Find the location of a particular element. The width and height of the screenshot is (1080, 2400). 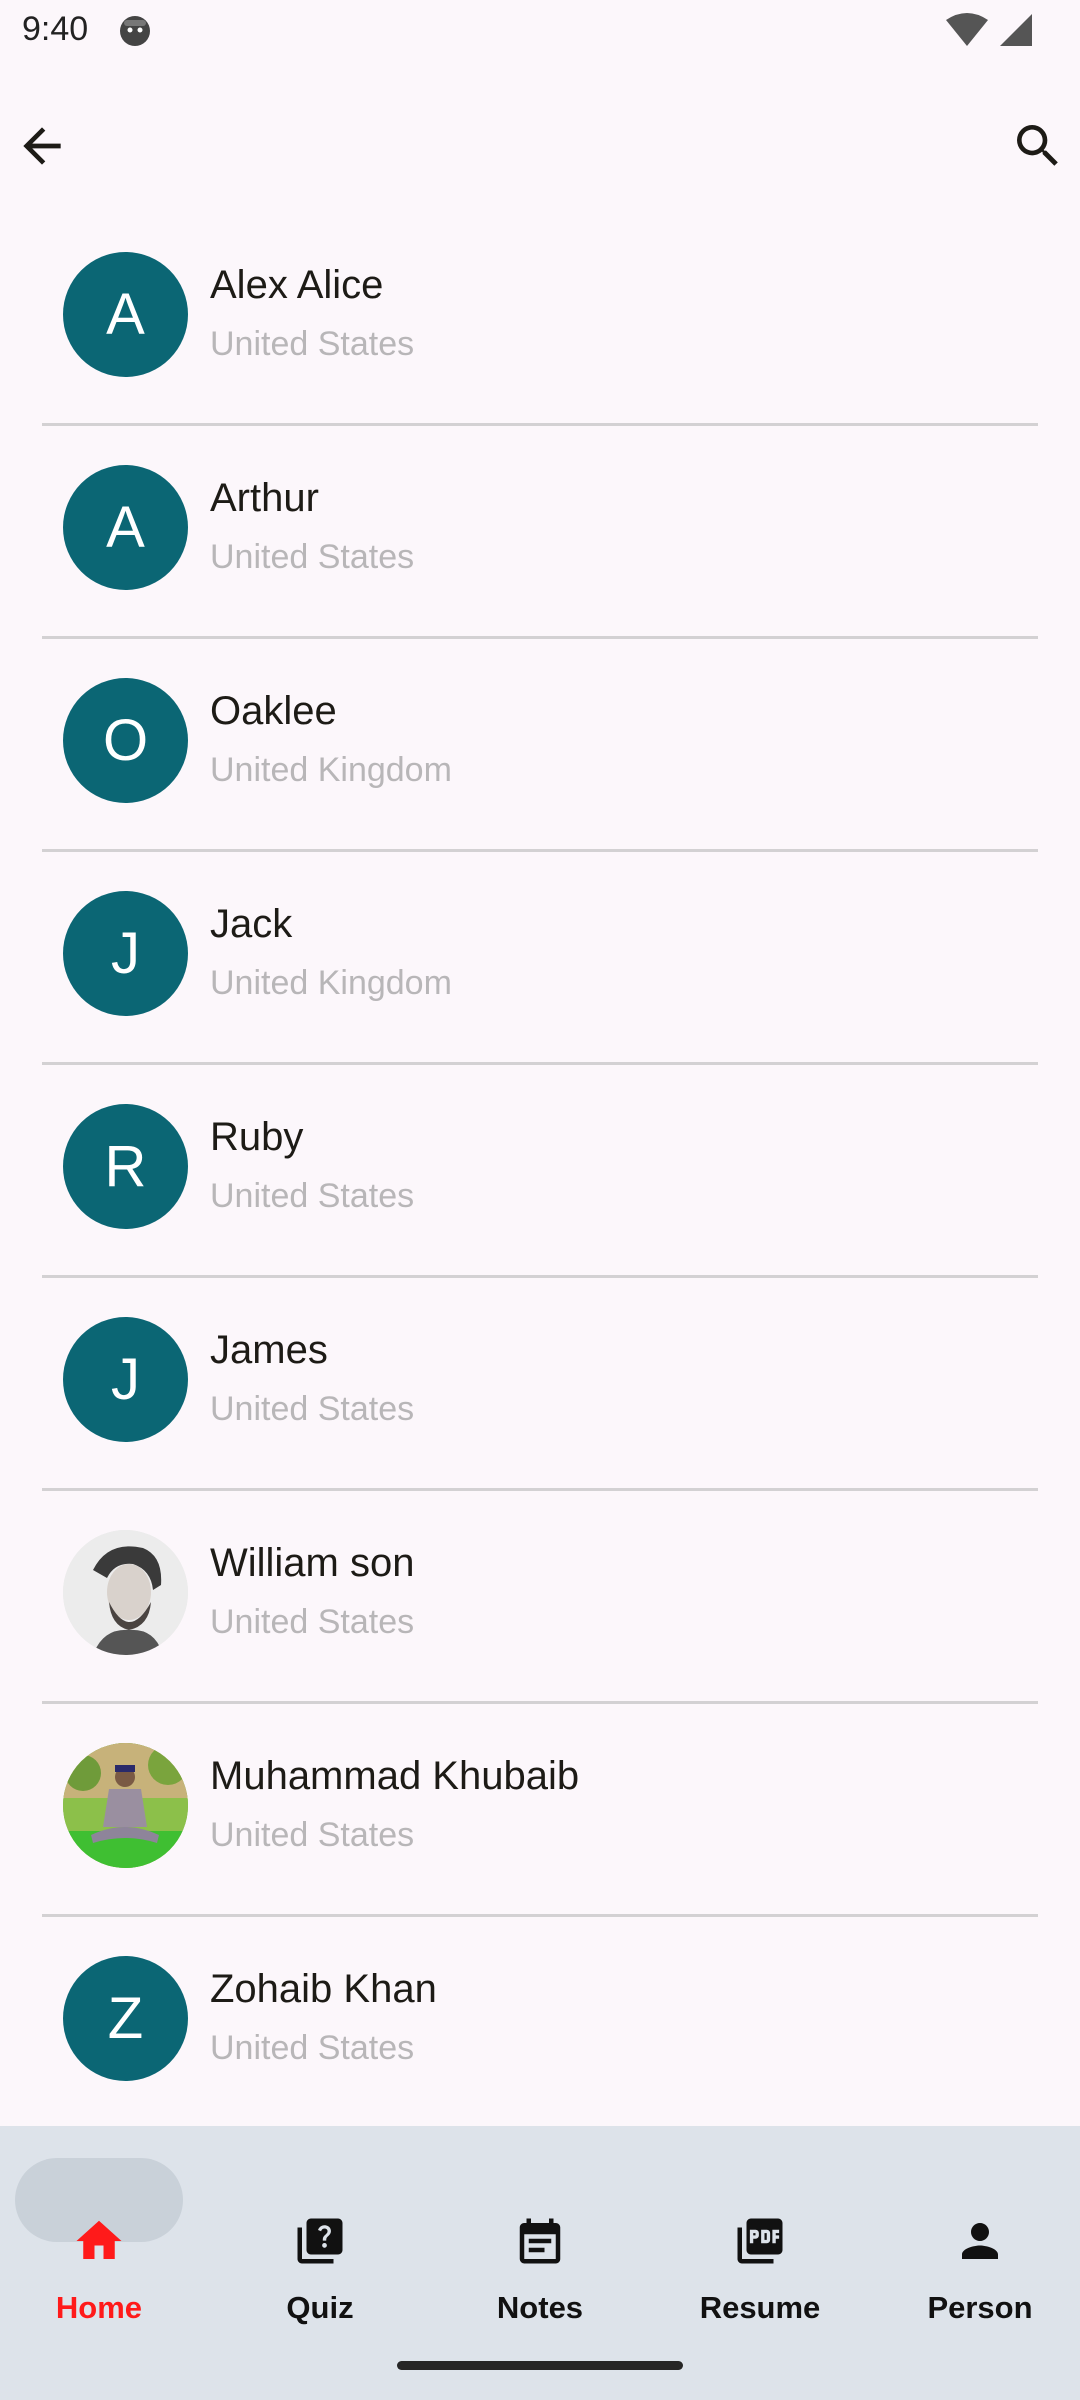

nav-label: Notes is located at coordinates (540, 2307).